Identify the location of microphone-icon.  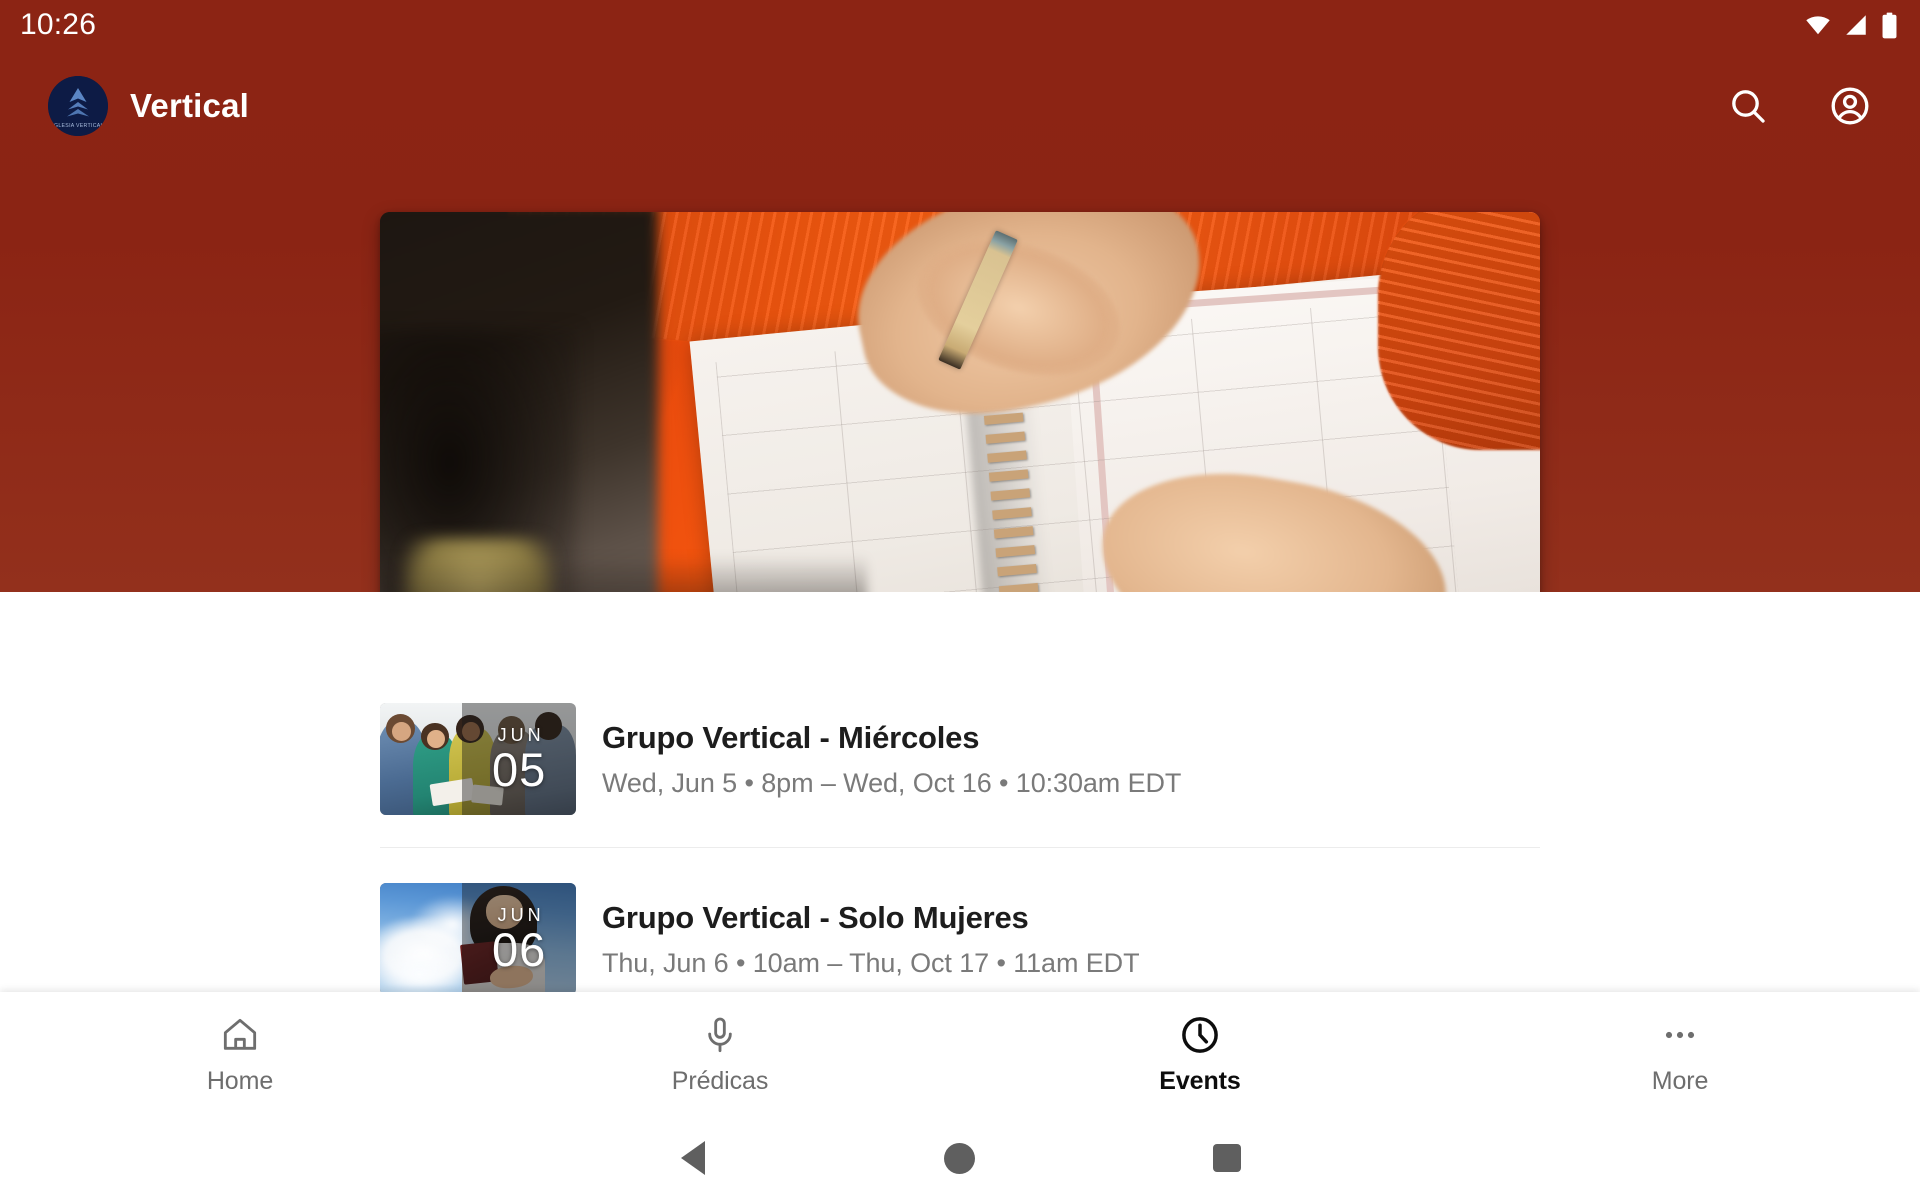
(720, 1035).